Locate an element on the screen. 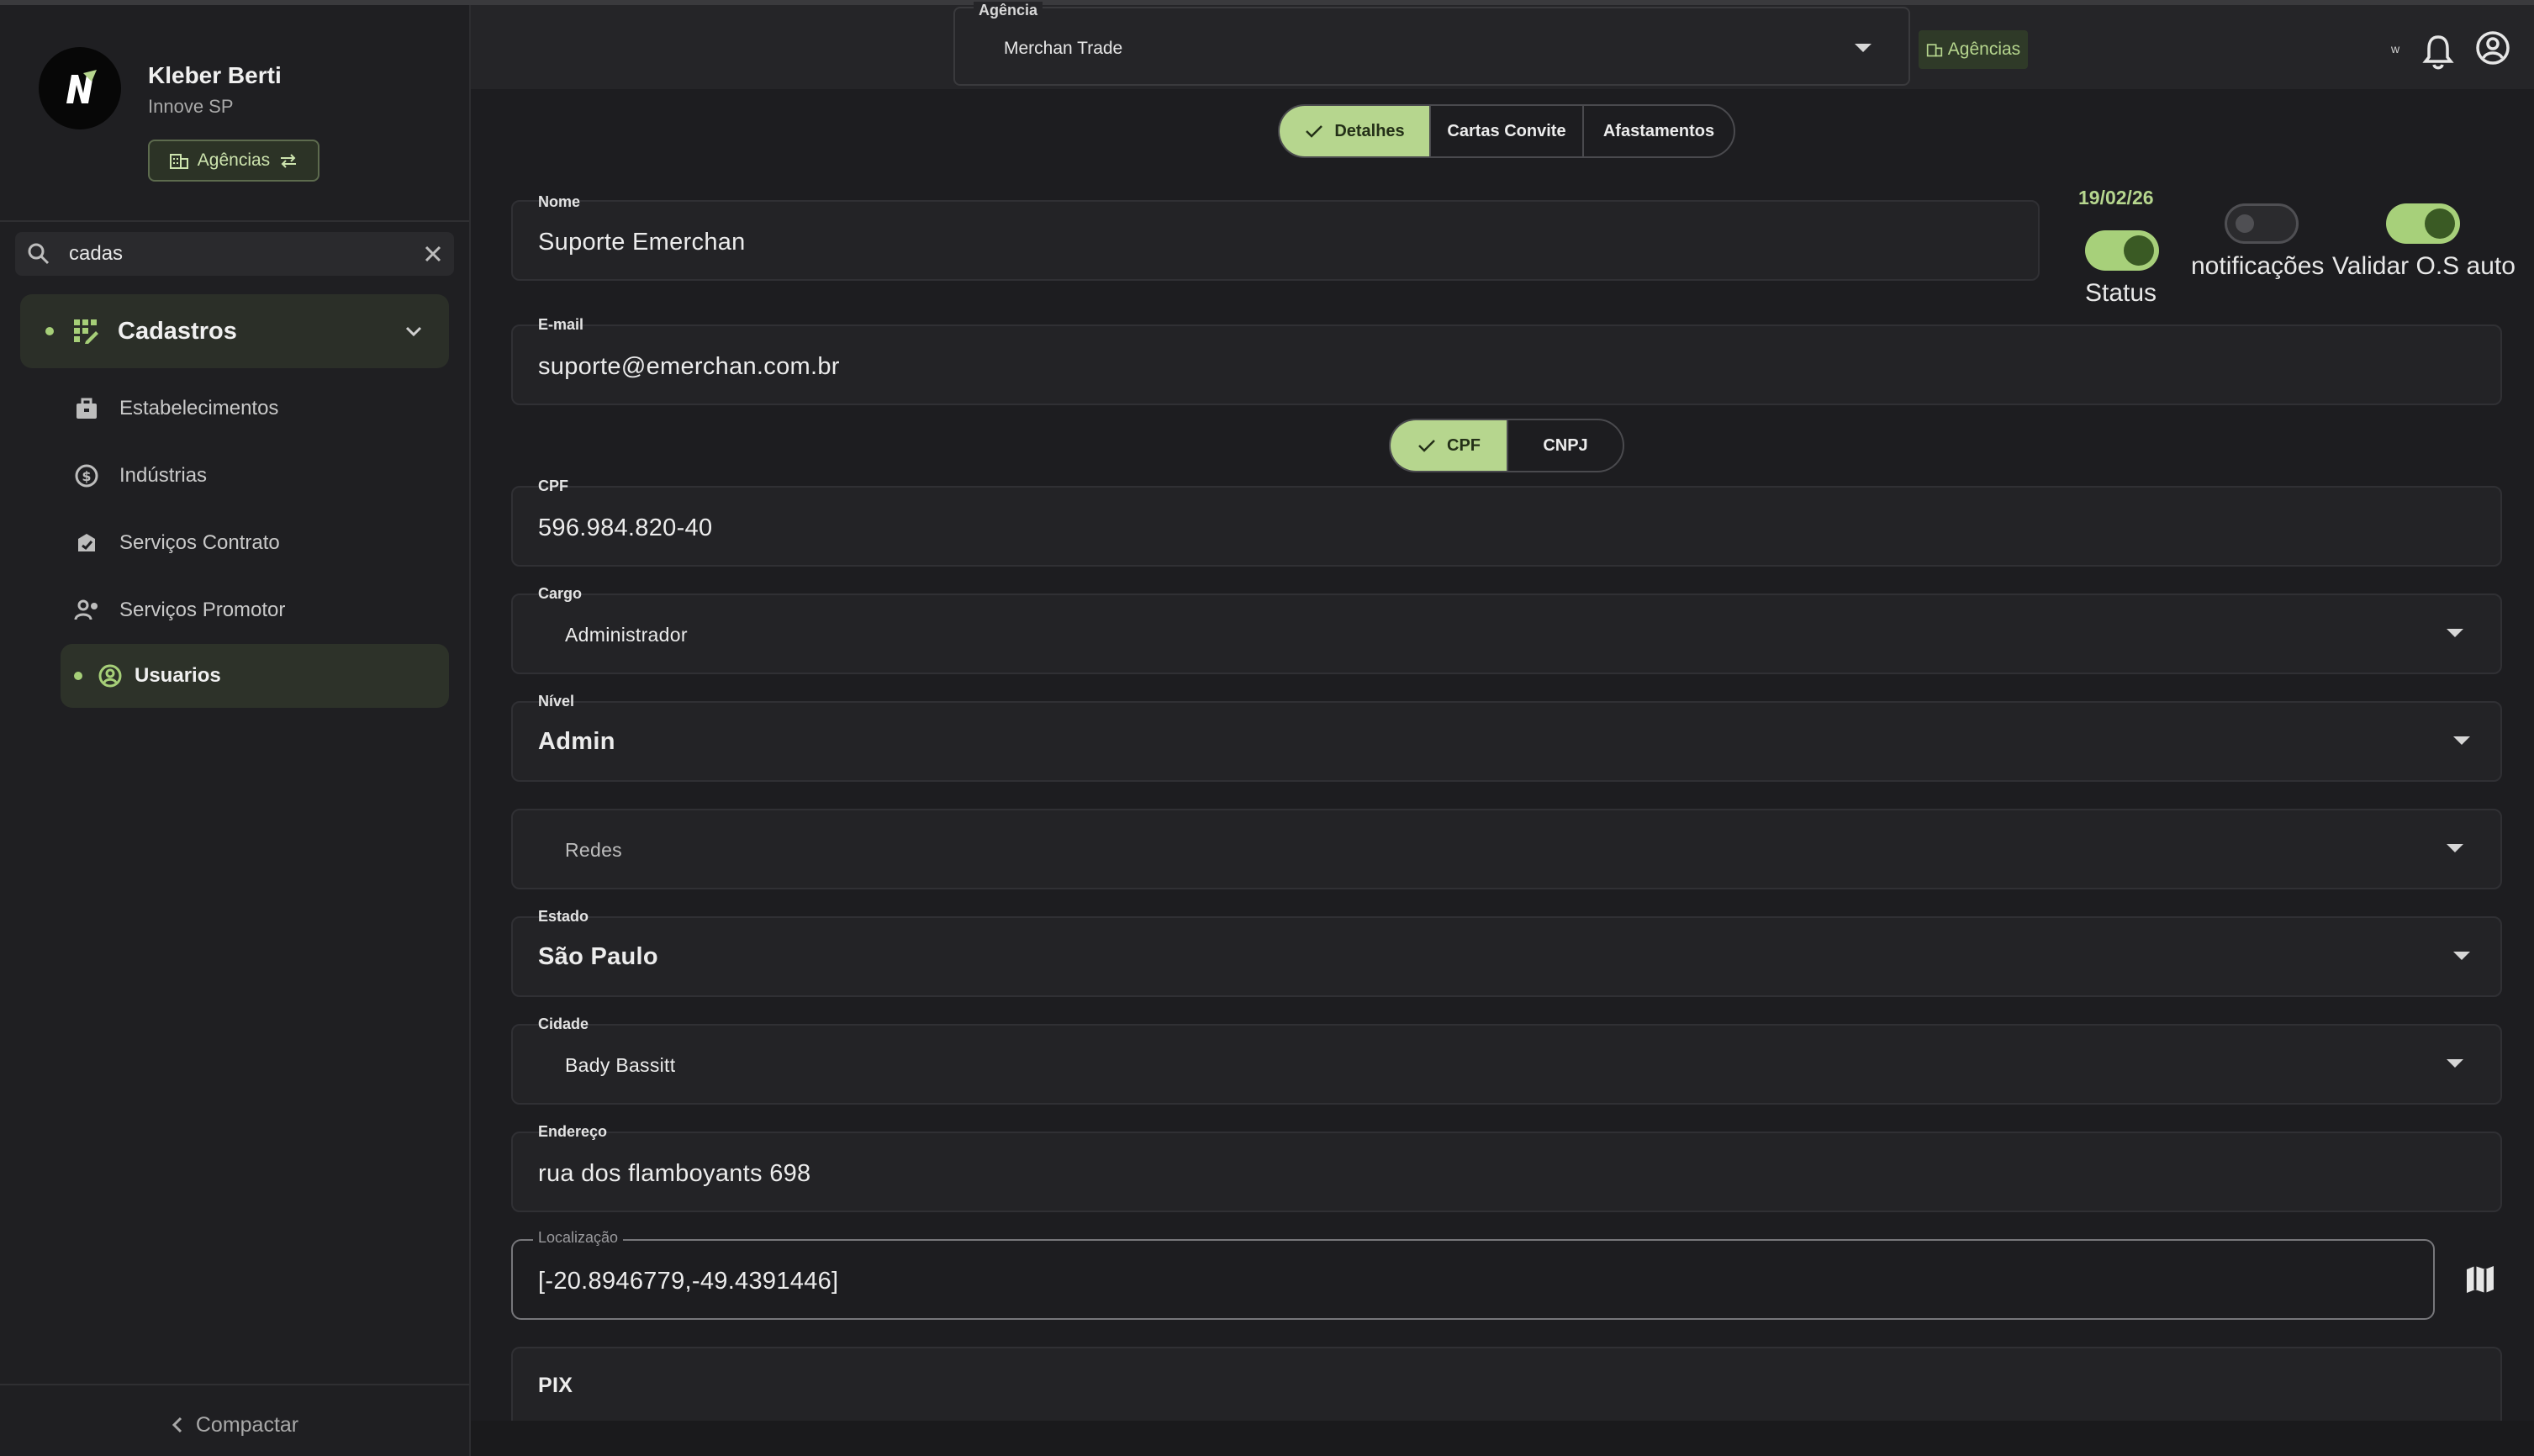 The width and height of the screenshot is (2534, 1456). doc-option-label: CNPJ is located at coordinates (1565, 445).